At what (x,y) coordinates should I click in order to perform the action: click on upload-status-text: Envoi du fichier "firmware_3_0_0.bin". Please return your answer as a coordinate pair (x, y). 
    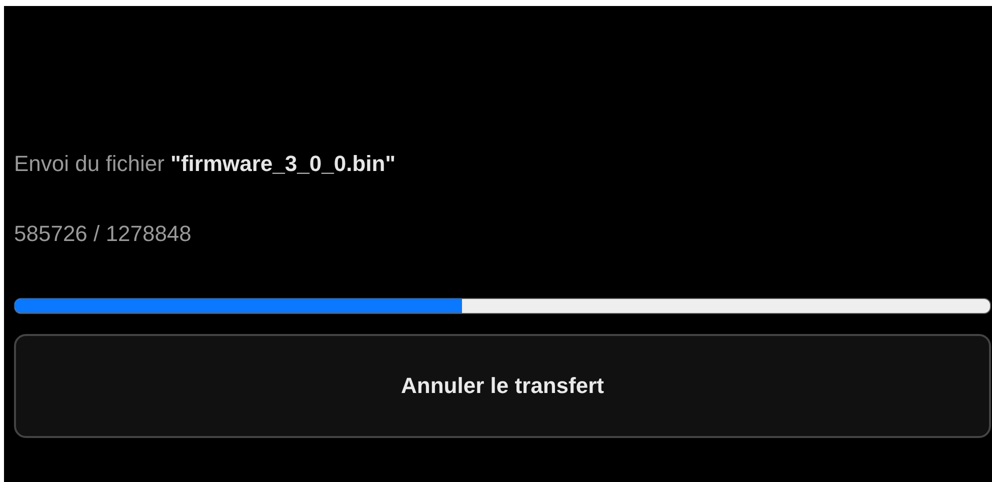
    Looking at the image, I should click on (205, 164).